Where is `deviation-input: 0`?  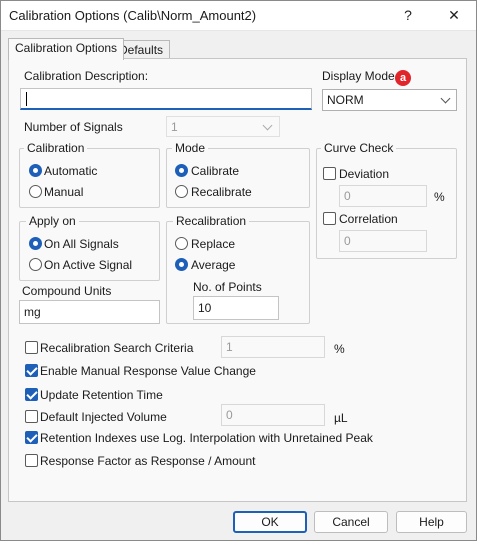 deviation-input: 0 is located at coordinates (383, 196).